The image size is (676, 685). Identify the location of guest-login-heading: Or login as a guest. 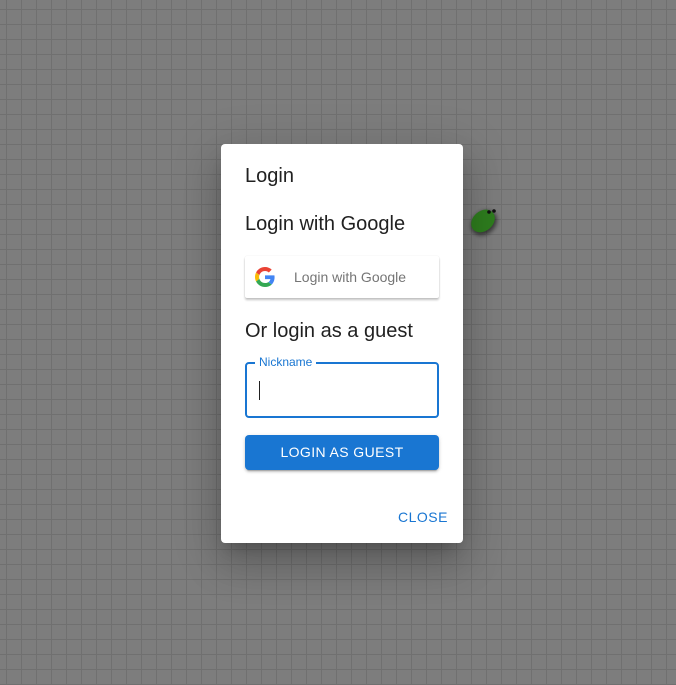
(329, 331).